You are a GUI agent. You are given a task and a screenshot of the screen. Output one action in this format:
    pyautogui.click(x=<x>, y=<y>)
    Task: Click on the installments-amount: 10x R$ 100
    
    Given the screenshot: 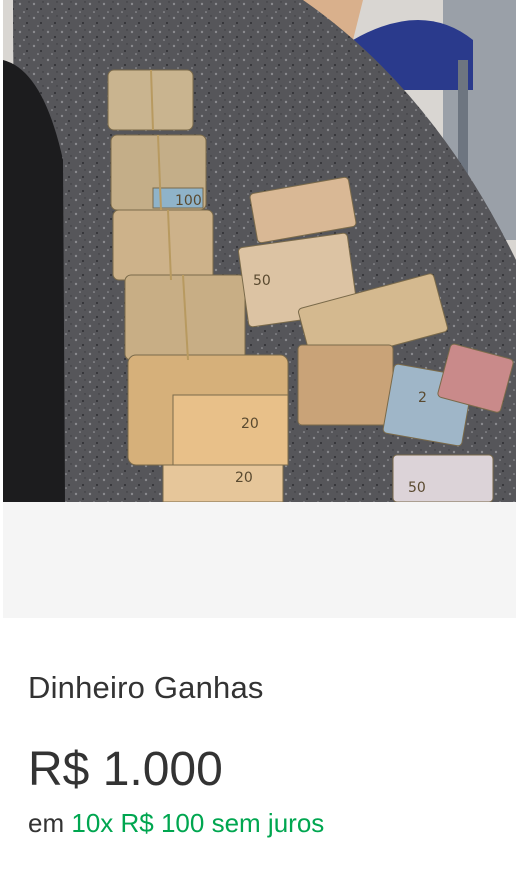 What is the action you would take?
    pyautogui.click(x=138, y=823)
    